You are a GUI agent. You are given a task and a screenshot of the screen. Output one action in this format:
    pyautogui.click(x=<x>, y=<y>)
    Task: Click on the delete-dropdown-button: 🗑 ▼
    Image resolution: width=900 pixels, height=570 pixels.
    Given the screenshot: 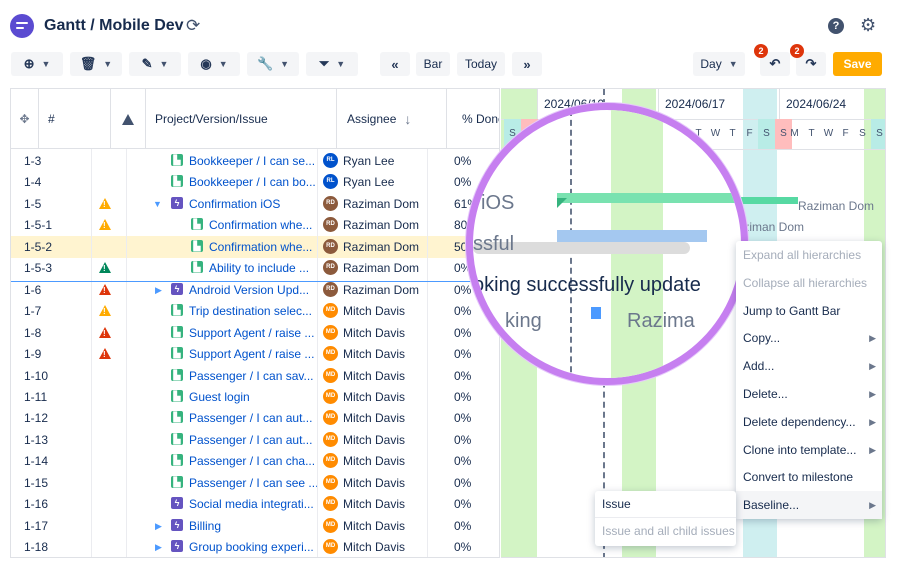 What is the action you would take?
    pyautogui.click(x=96, y=64)
    